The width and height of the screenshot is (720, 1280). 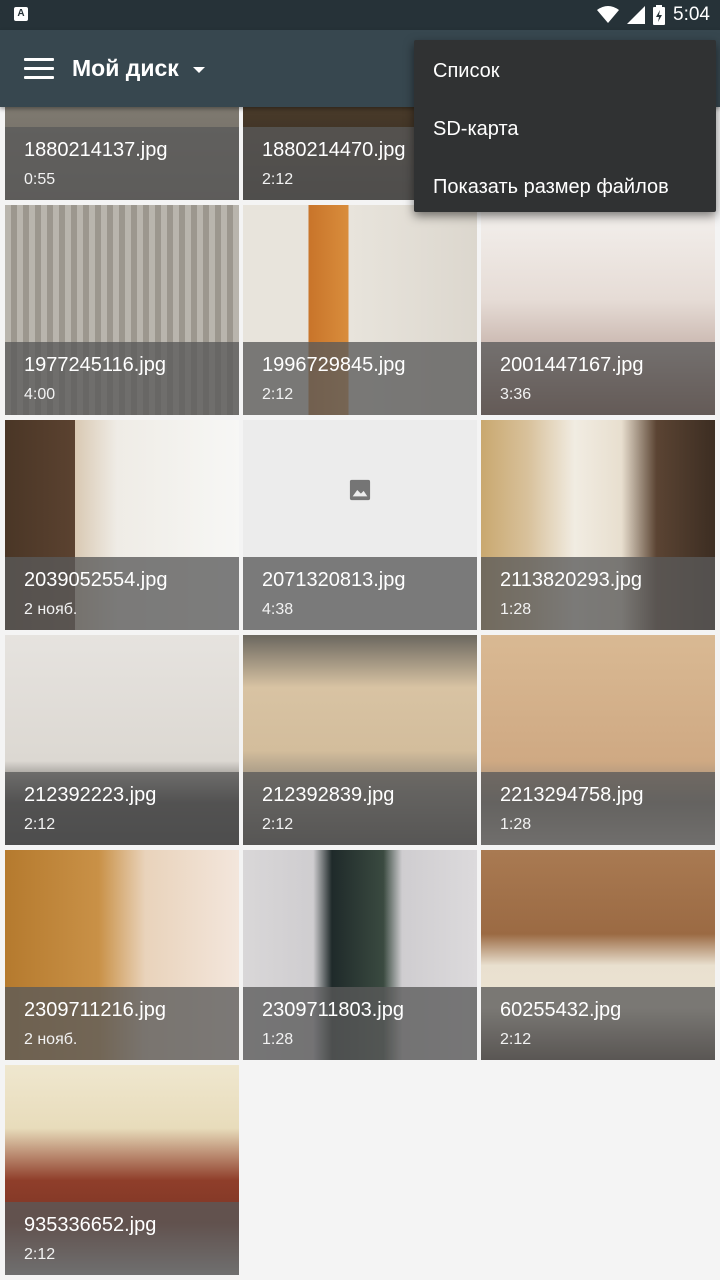 I want to click on file-meta: 4:00, so click(x=40, y=394).